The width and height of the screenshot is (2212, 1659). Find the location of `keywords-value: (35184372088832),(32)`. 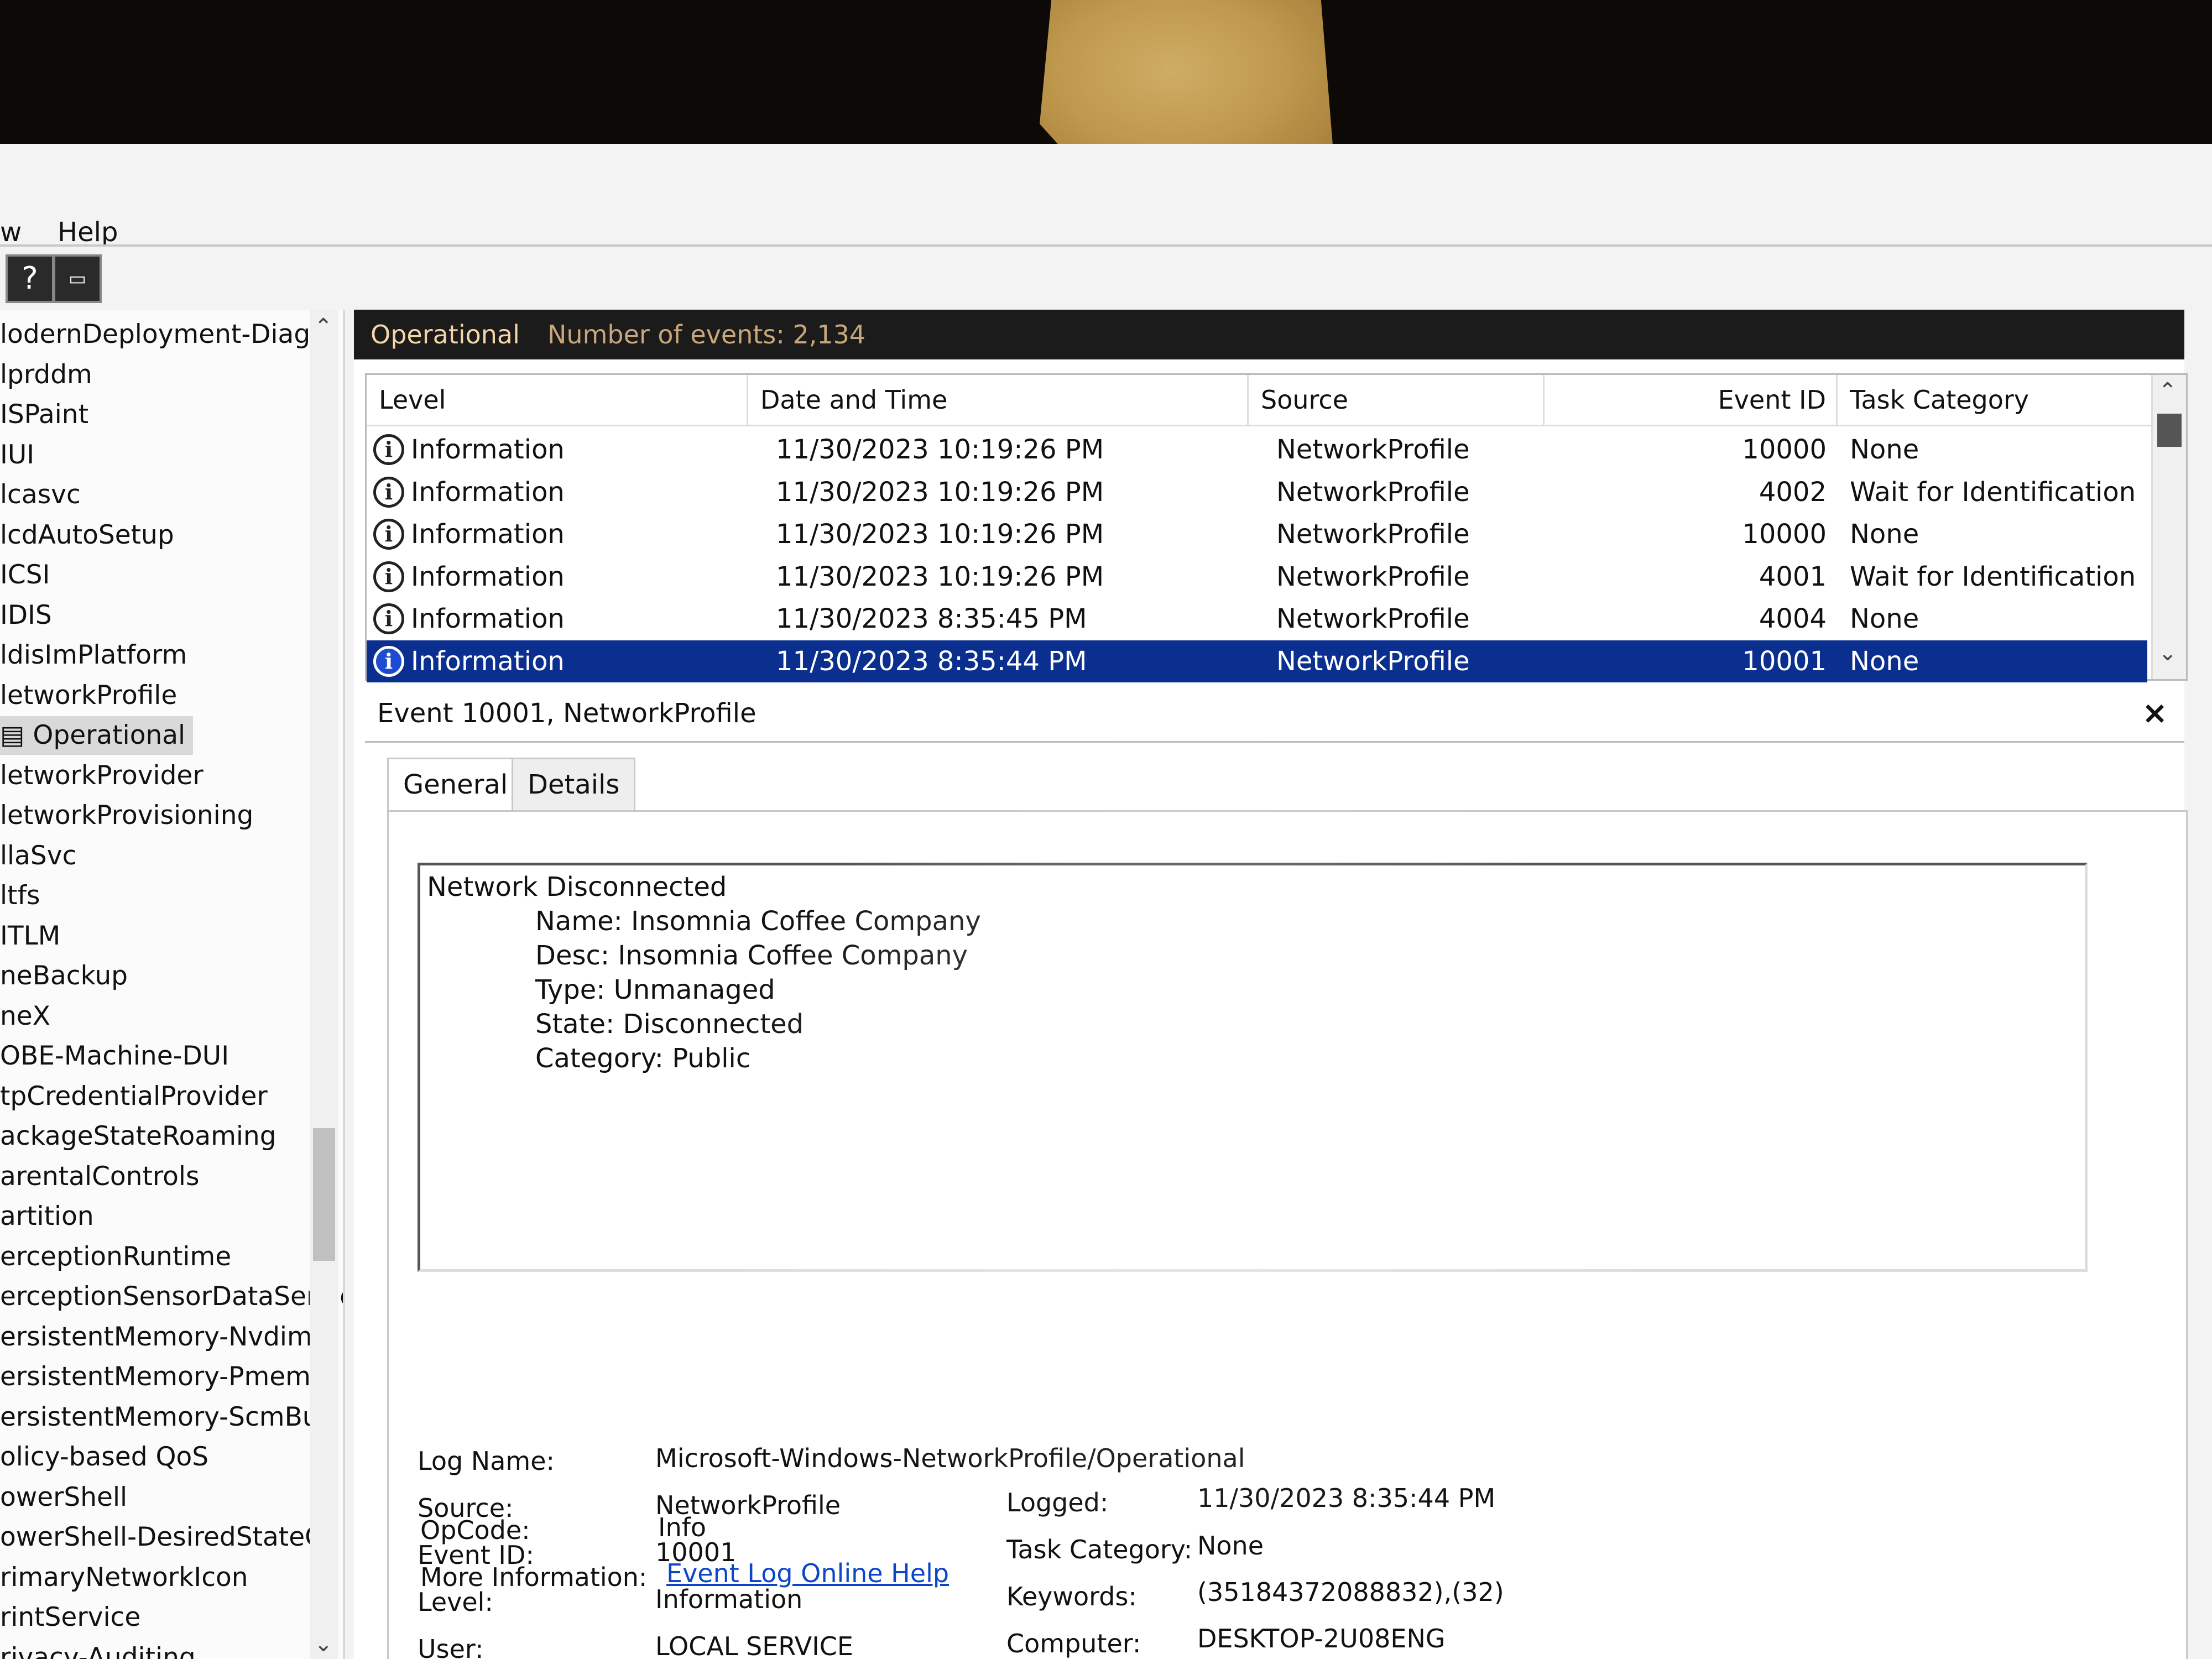

keywords-value: (35184372088832),(32) is located at coordinates (1351, 1592).